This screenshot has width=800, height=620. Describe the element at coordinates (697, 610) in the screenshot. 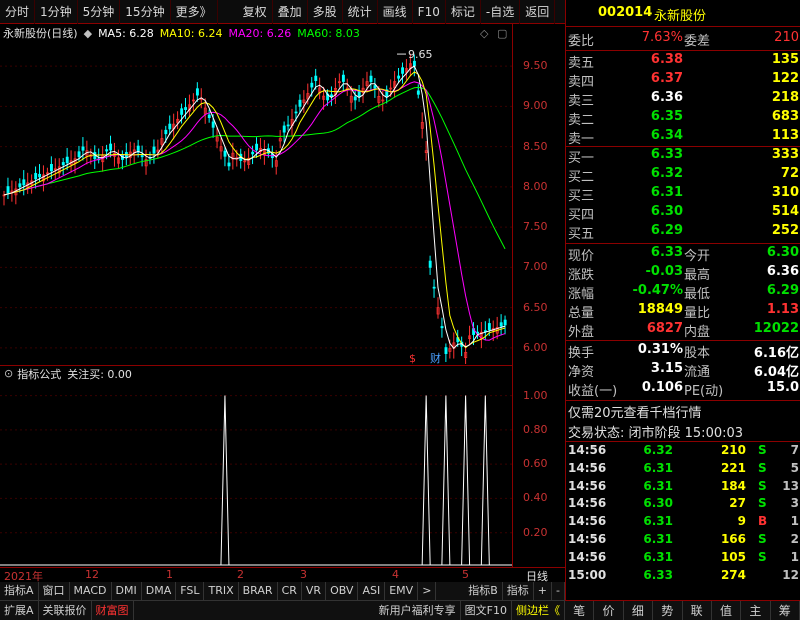

I see `panel-tab-4: 联` at that location.